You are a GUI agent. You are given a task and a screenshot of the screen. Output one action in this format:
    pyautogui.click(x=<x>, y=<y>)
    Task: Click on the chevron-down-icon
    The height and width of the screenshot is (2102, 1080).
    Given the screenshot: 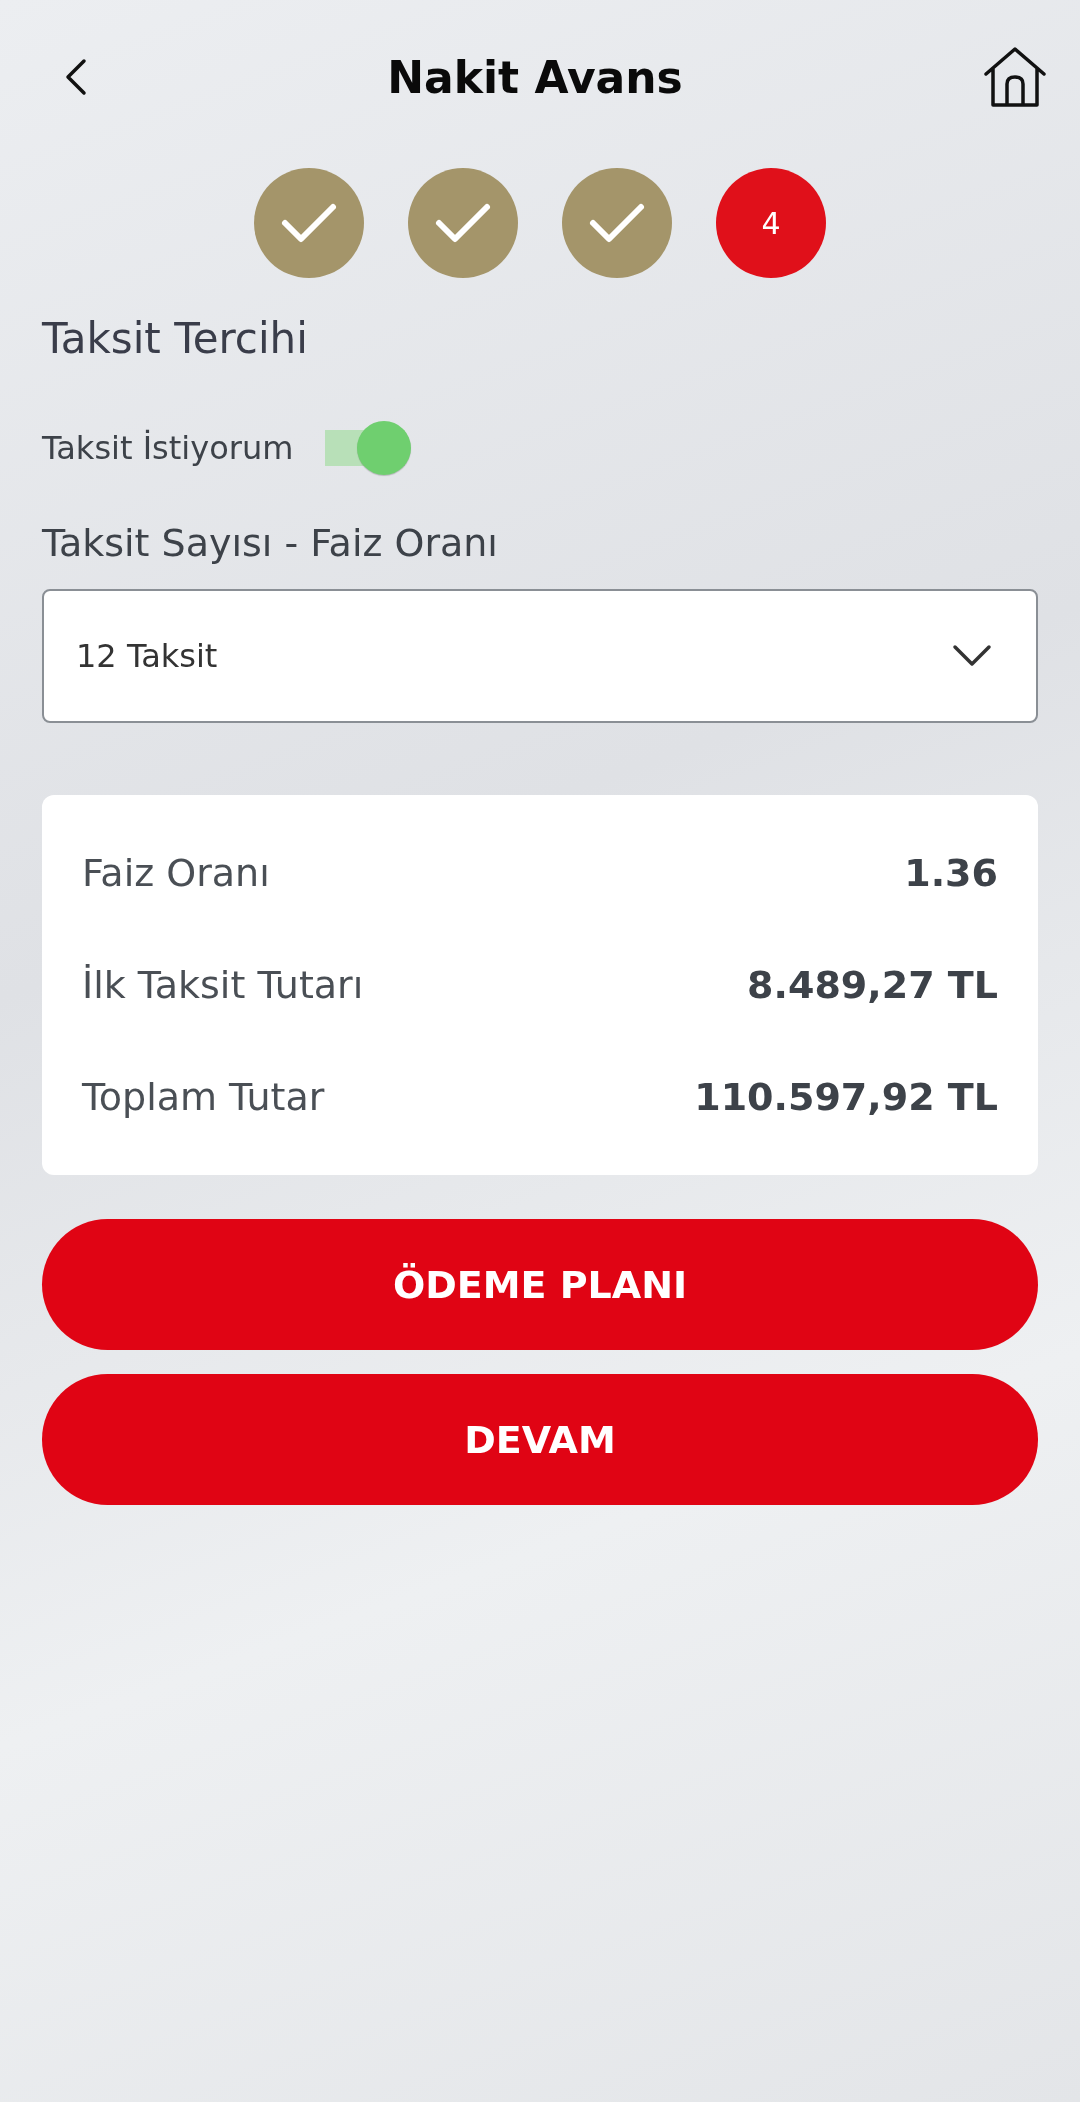 What is the action you would take?
    pyautogui.click(x=972, y=656)
    